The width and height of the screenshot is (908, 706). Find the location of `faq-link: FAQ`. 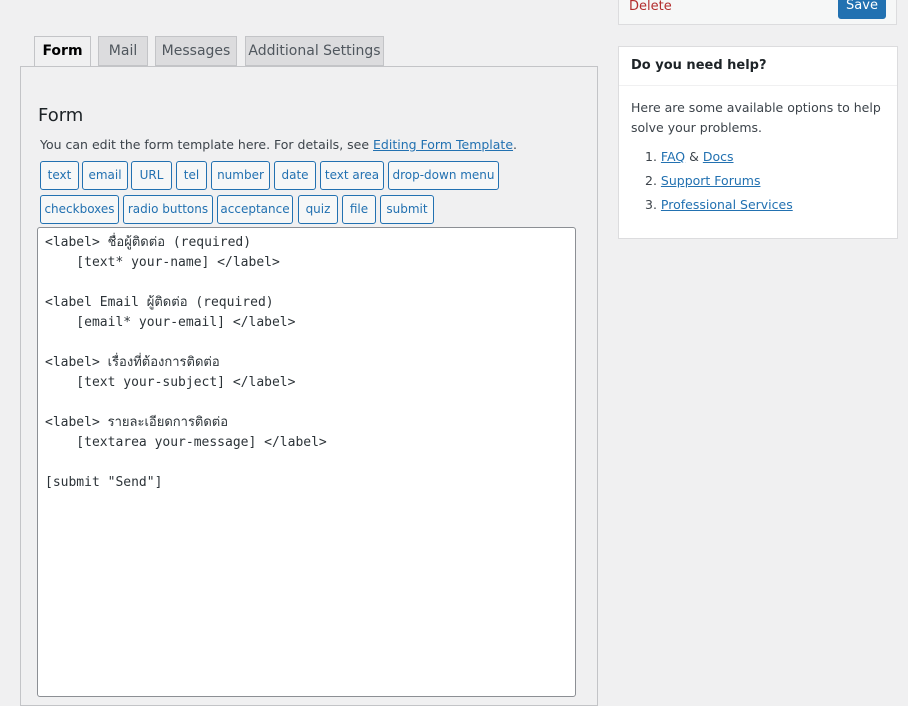

faq-link: FAQ is located at coordinates (673, 156).